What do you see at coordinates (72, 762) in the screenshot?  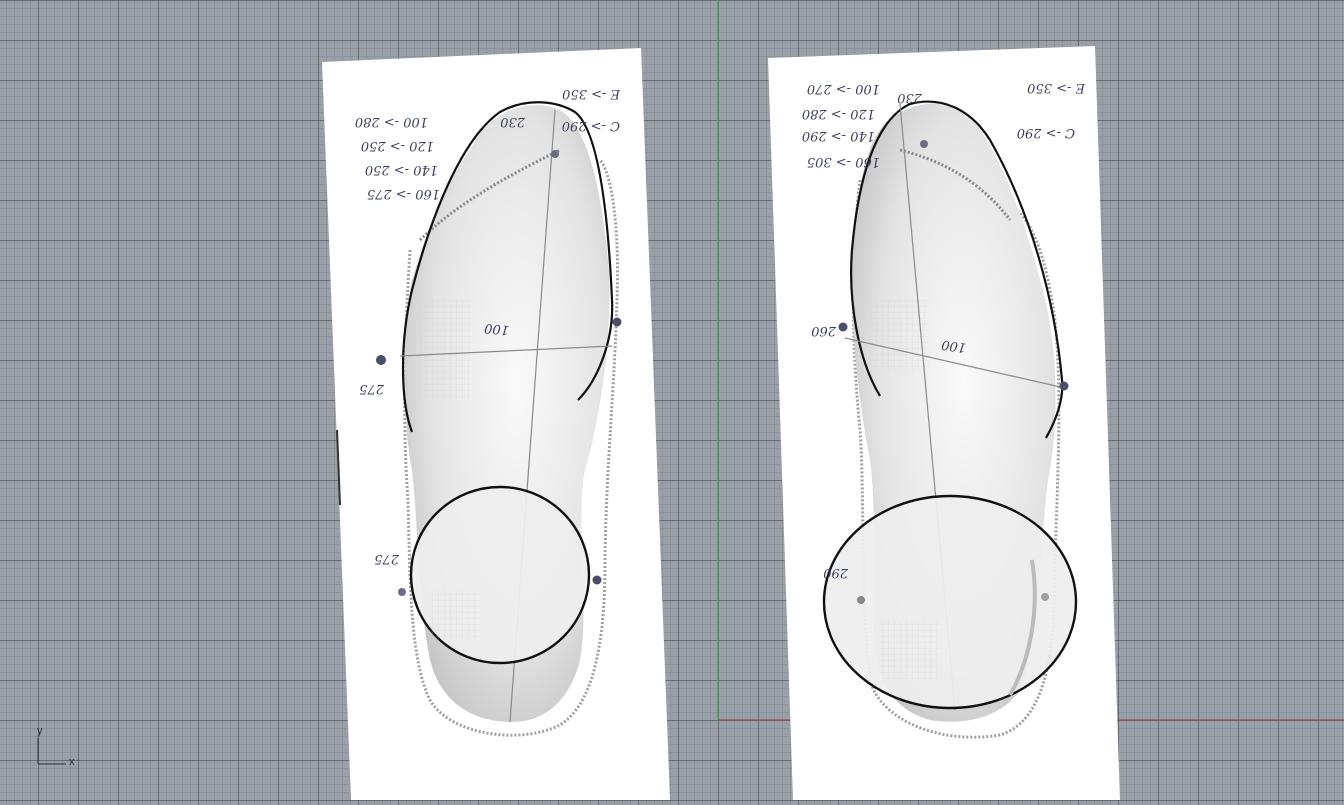 I see `axis-x-label: x` at bounding box center [72, 762].